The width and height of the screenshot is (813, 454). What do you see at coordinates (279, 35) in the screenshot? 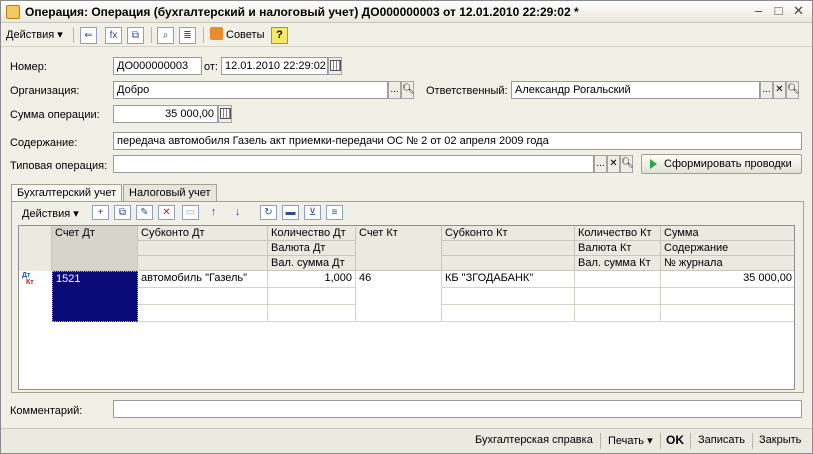
I see `help-button: ?` at bounding box center [279, 35].